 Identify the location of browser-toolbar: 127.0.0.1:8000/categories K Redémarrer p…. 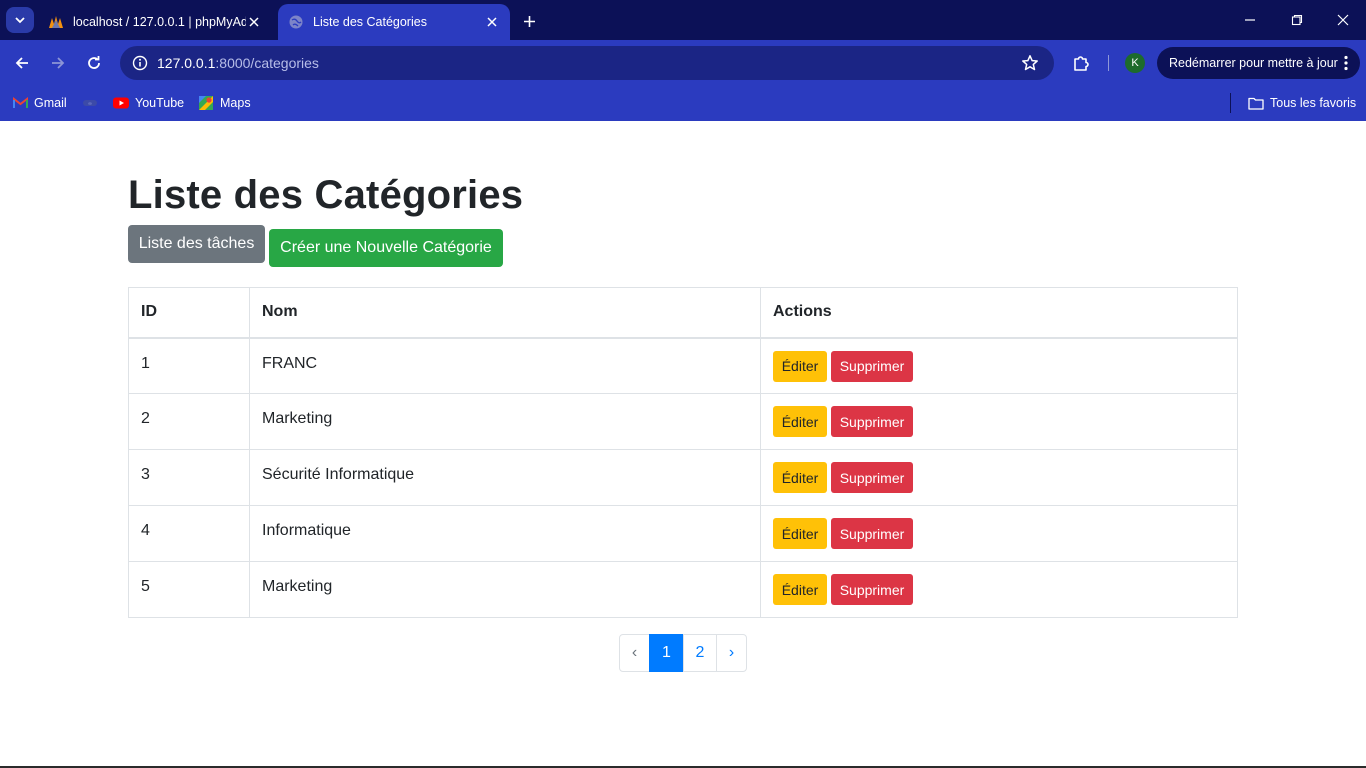
(683, 63).